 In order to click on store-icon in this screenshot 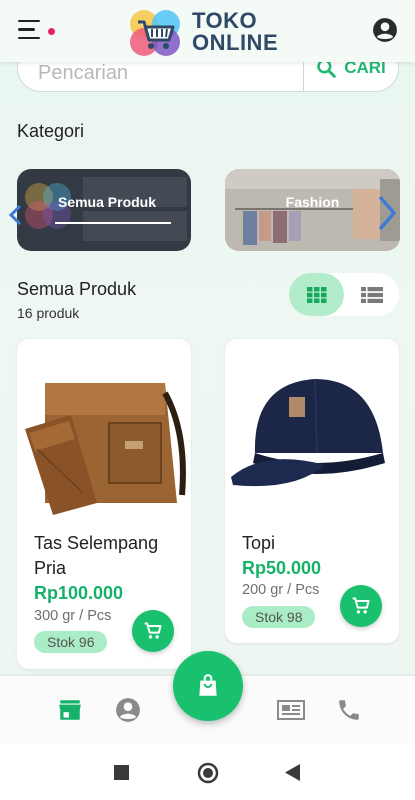, I will do `click(70, 710)`.